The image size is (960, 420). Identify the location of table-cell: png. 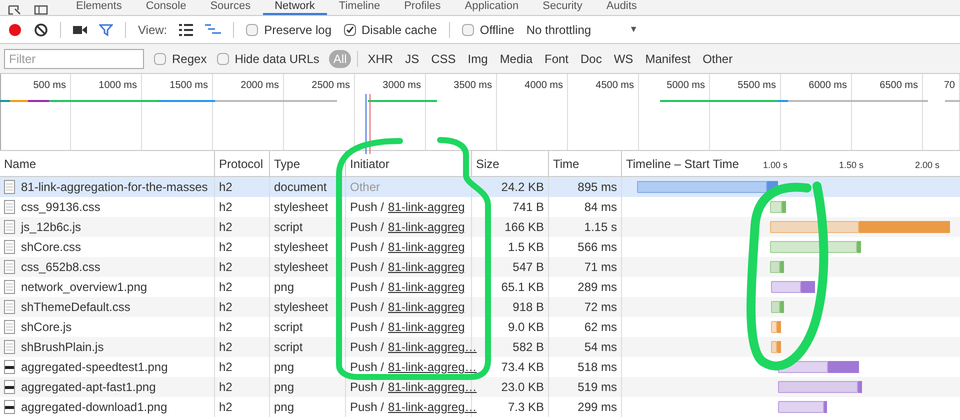
(308, 407).